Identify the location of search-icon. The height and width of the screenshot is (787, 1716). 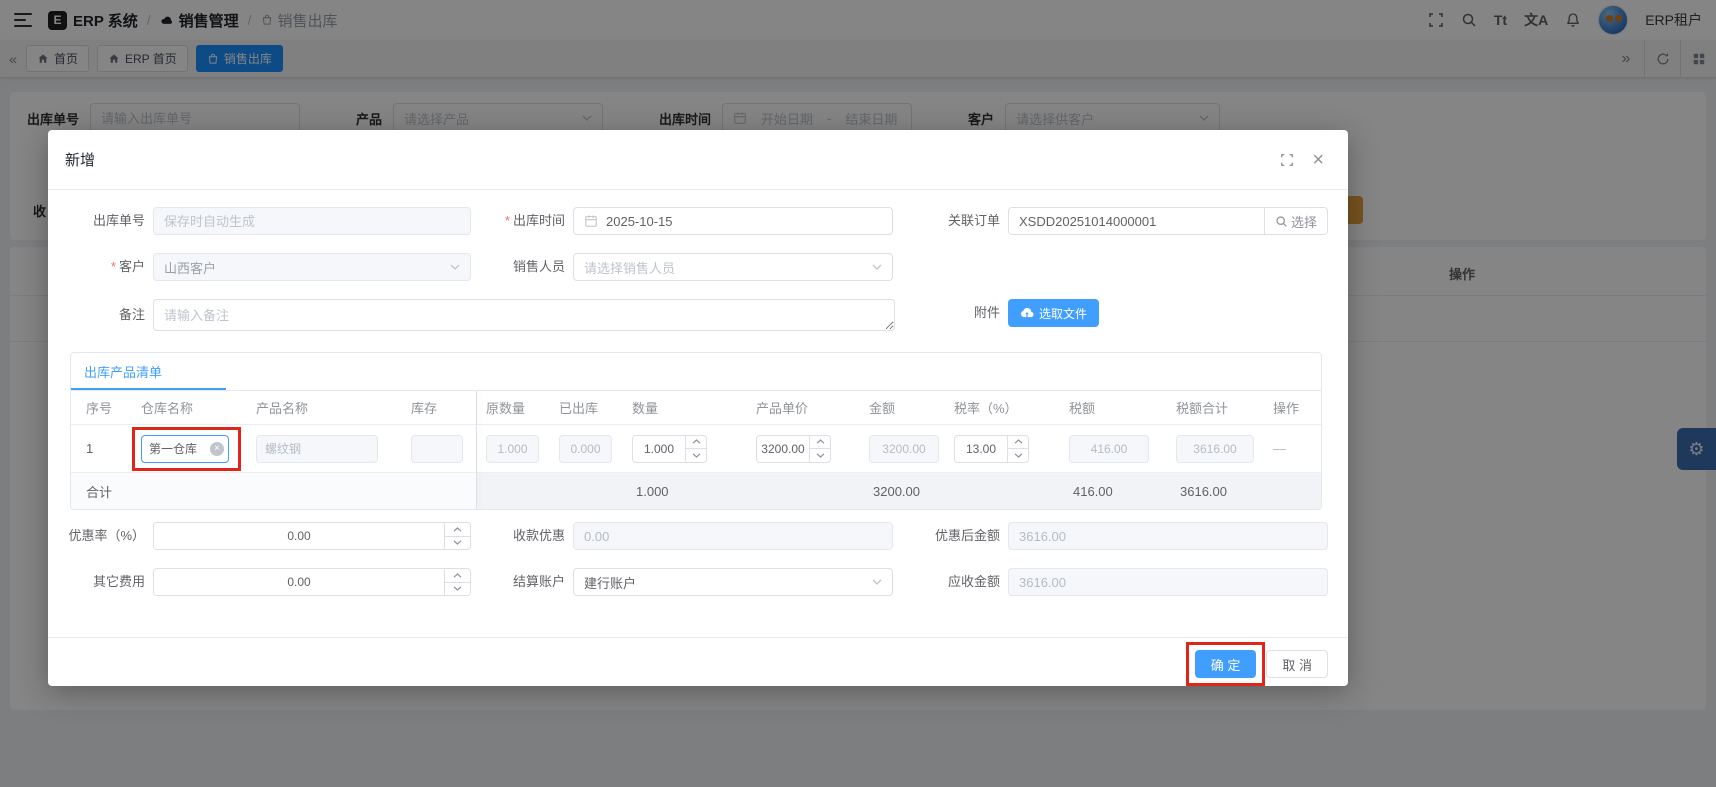
(1281, 221).